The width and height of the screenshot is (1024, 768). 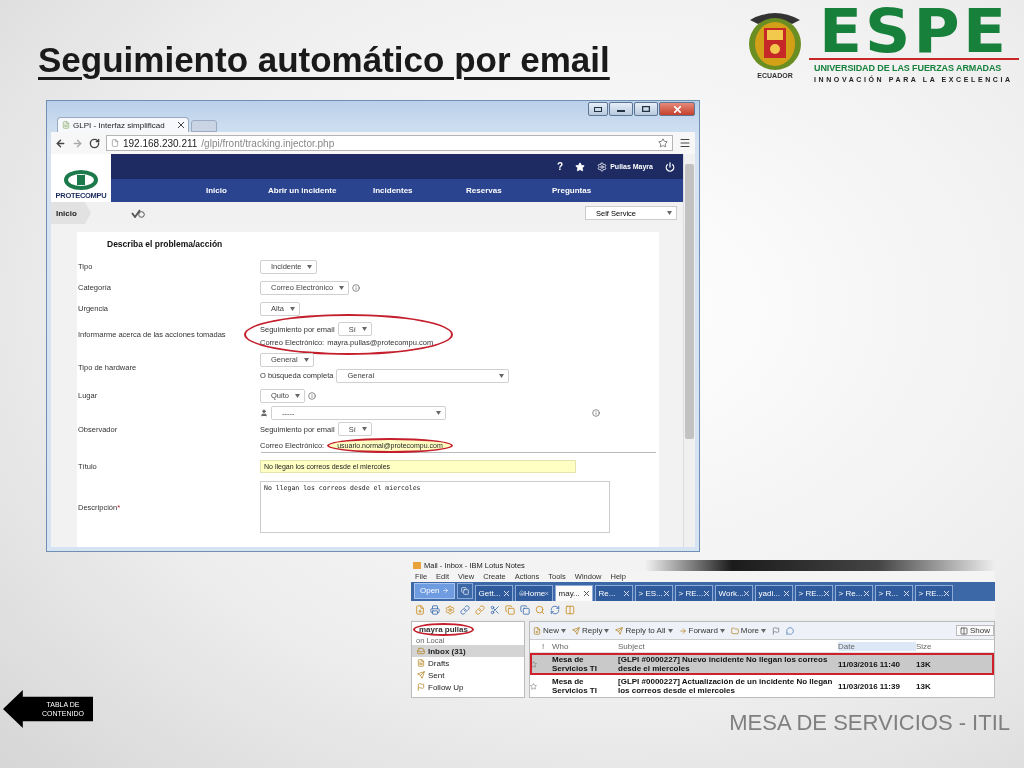 I want to click on slide-title: Seguimiento automático por email, so click(x=324, y=60).